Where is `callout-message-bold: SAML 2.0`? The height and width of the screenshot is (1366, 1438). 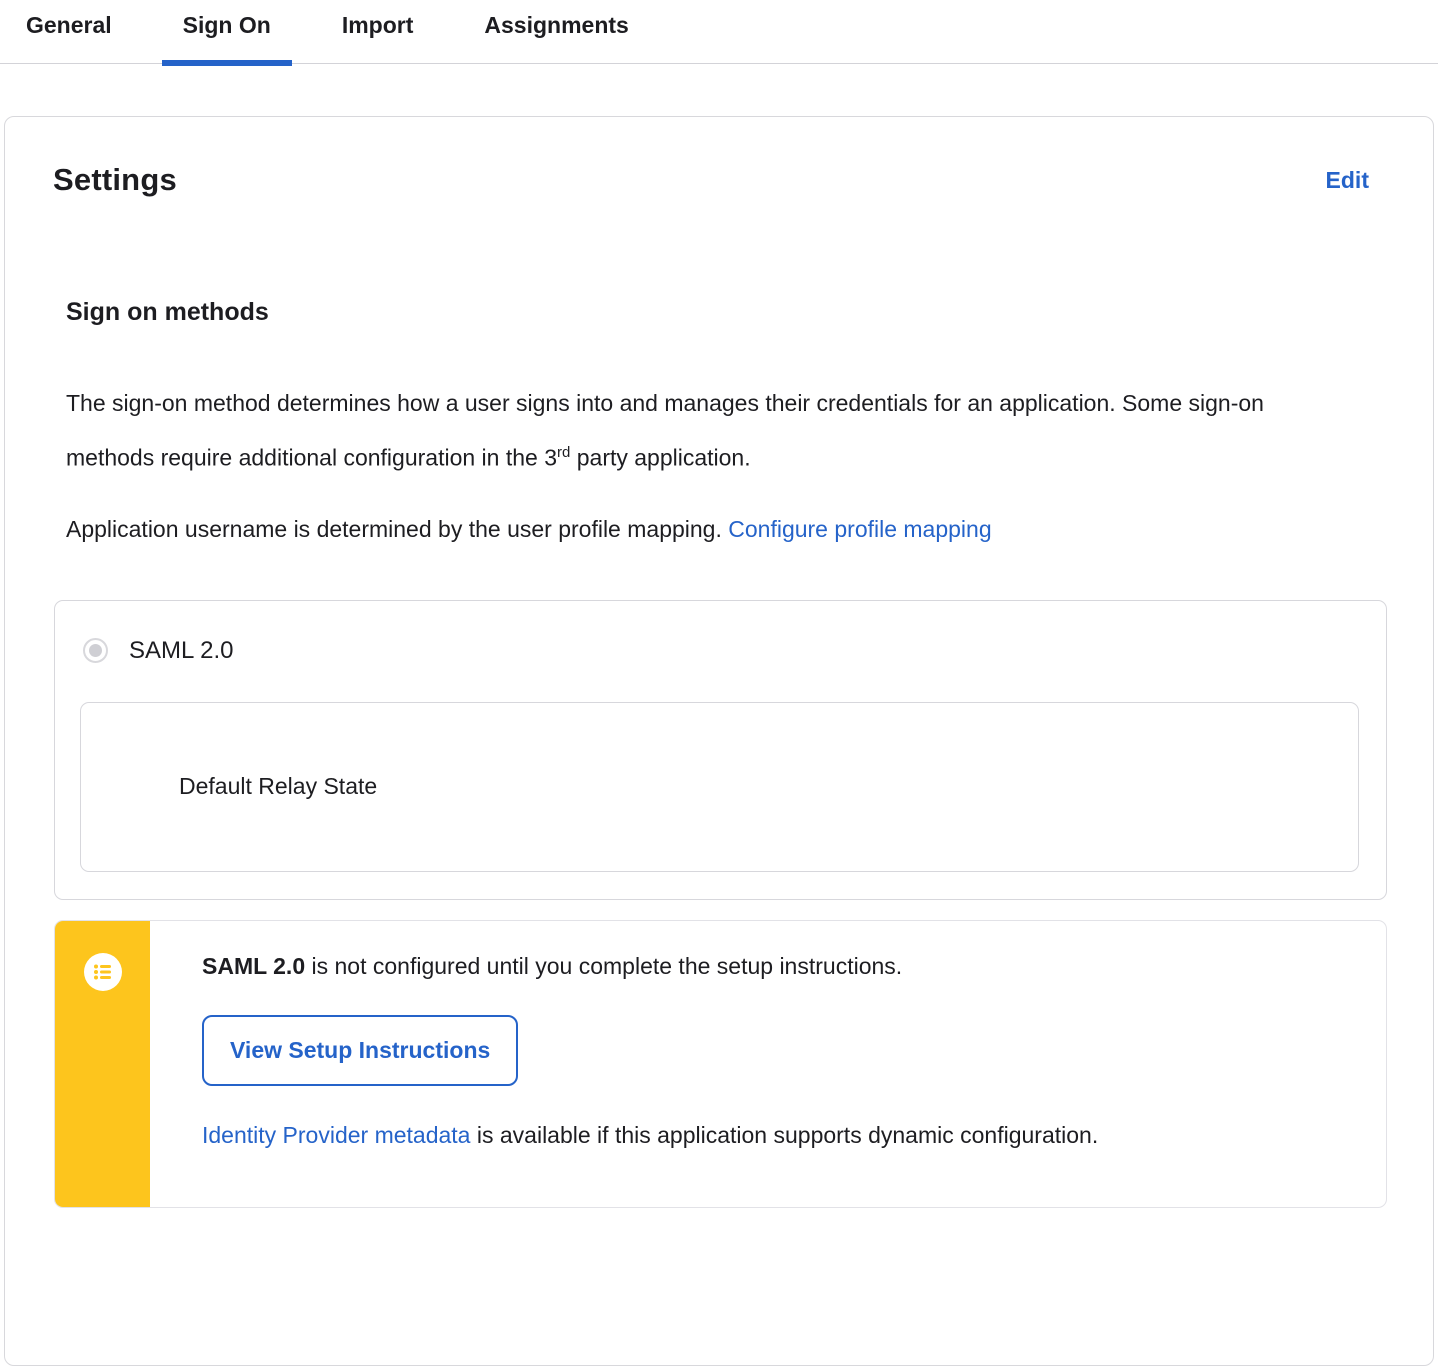
callout-message-bold: SAML 2.0 is located at coordinates (254, 965).